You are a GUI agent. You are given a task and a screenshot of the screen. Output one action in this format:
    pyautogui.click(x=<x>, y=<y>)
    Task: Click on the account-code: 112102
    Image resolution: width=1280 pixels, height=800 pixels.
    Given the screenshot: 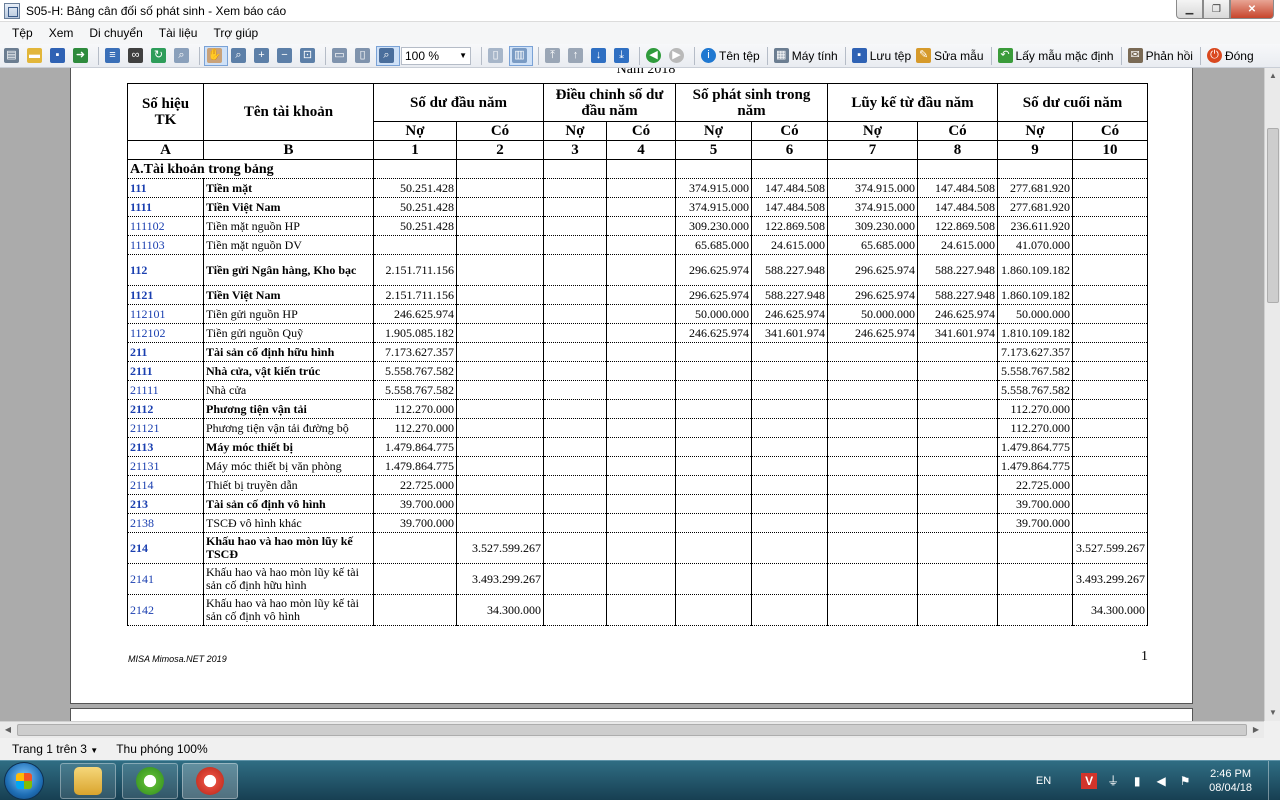 What is the action you would take?
    pyautogui.click(x=165, y=333)
    